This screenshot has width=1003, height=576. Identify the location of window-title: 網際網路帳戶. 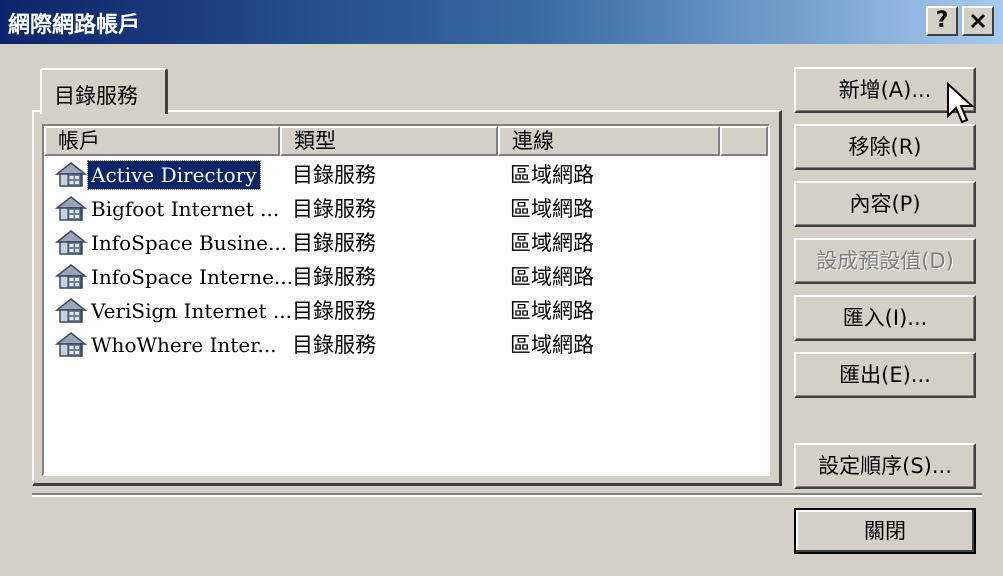
(74, 25).